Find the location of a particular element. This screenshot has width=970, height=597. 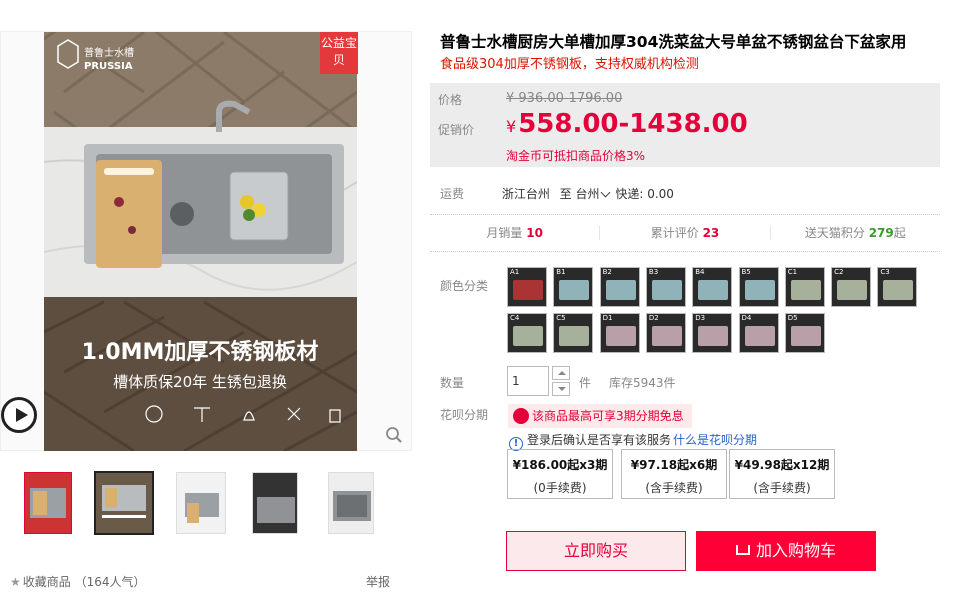

swatch-code: B1 is located at coordinates (561, 272).